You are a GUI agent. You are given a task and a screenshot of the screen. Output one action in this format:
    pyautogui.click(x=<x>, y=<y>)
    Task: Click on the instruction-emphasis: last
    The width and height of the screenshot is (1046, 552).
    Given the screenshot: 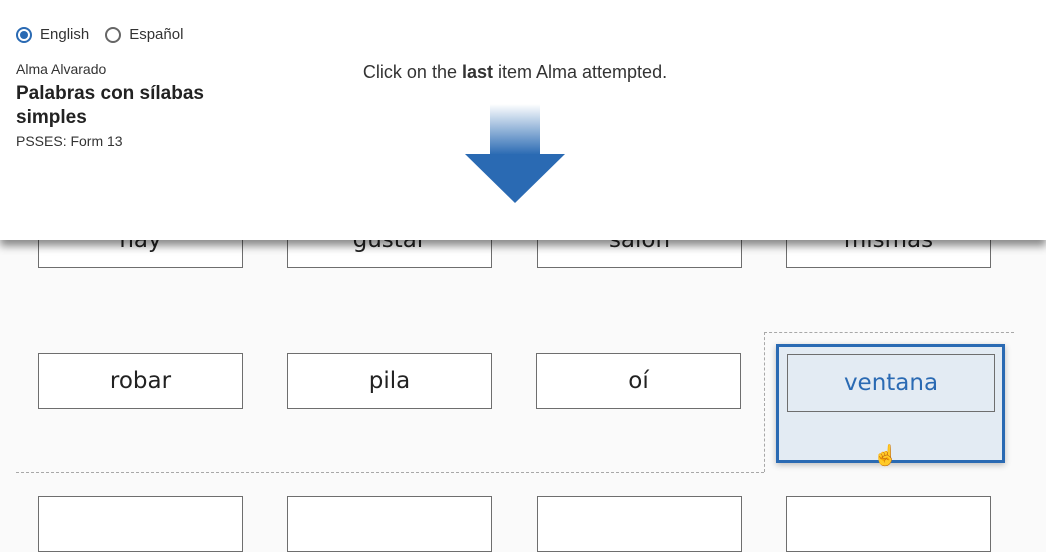 What is the action you would take?
    pyautogui.click(x=477, y=72)
    